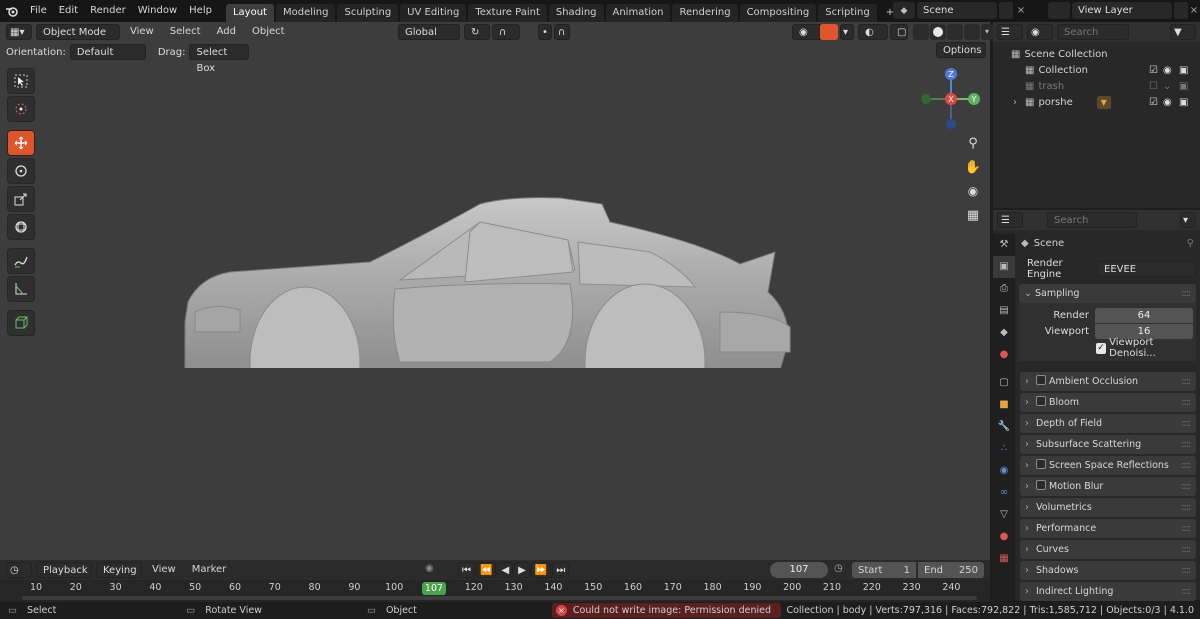  Describe the element at coordinates (219, 59) in the screenshot. I see `drag-dropdown: Select Box` at that location.